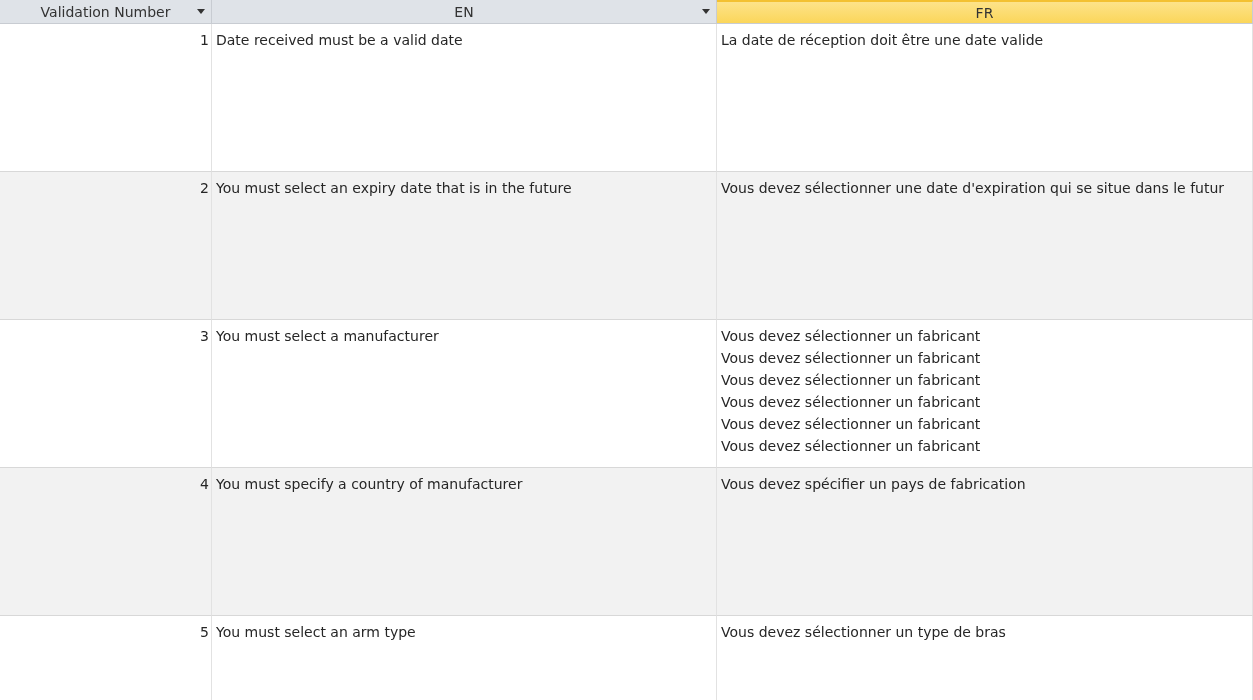 The height and width of the screenshot is (700, 1253). Describe the element at coordinates (328, 336) in the screenshot. I see `table-cell-text: You must select a manufacturer` at that location.